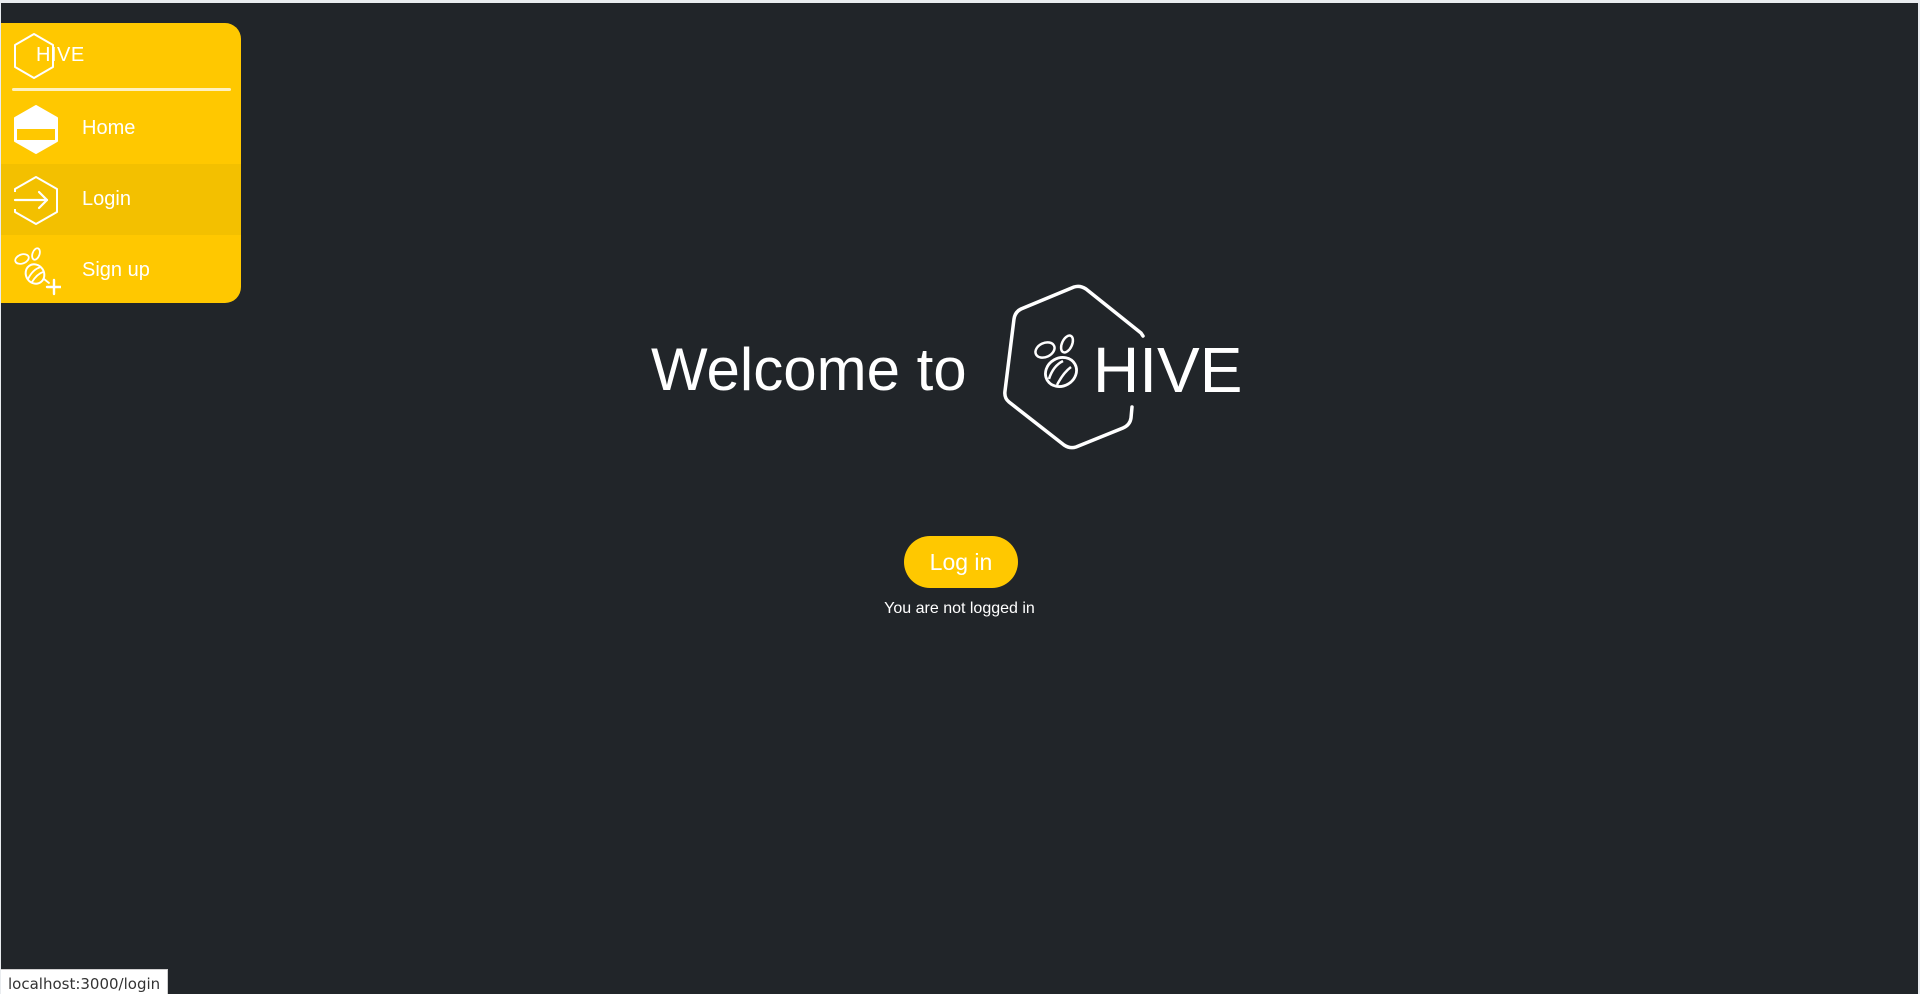 The height and width of the screenshot is (994, 1920). Describe the element at coordinates (961, 562) in the screenshot. I see `log-in-button: Log in` at that location.